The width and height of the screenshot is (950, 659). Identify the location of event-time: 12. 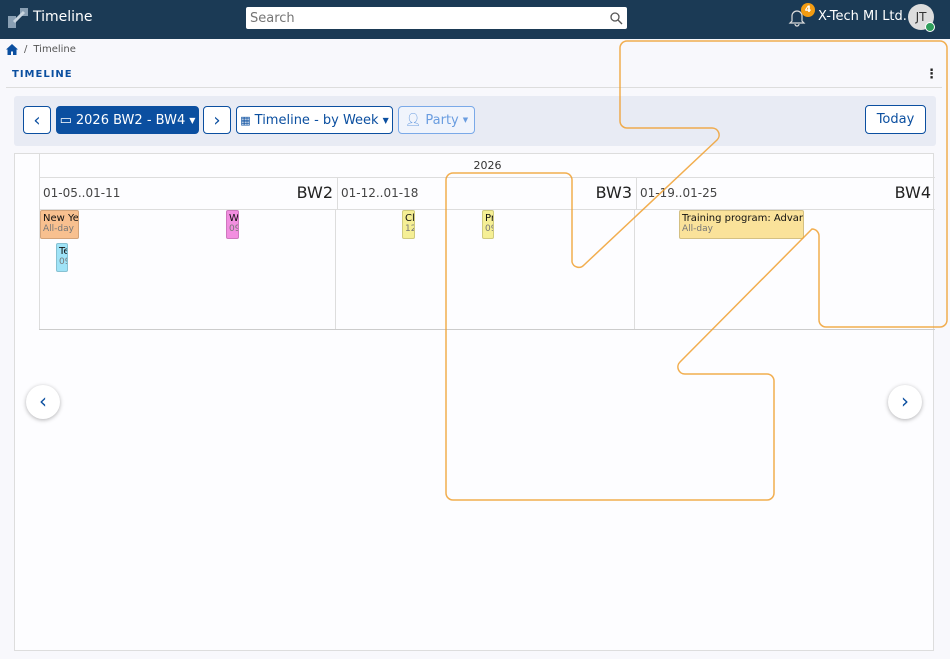
(409, 229).